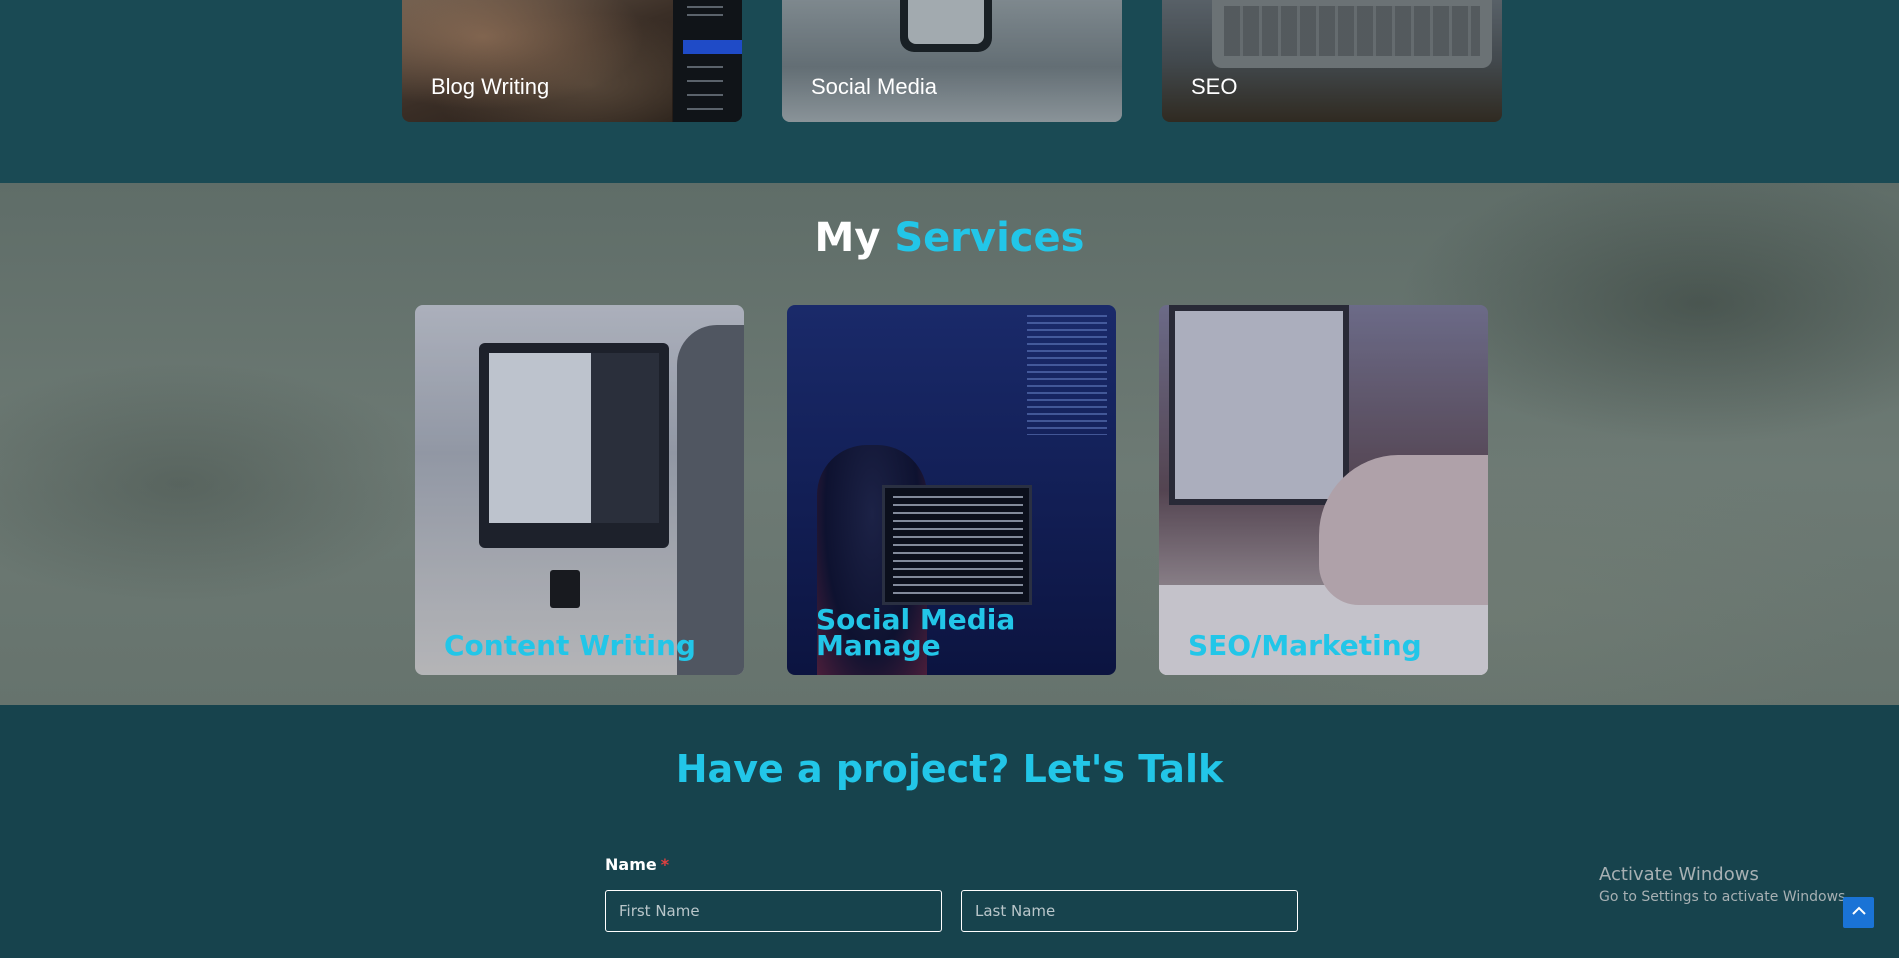 The width and height of the screenshot is (1899, 958). Describe the element at coordinates (1214, 86) in the screenshot. I see `portfolio-card-label: SEO` at that location.